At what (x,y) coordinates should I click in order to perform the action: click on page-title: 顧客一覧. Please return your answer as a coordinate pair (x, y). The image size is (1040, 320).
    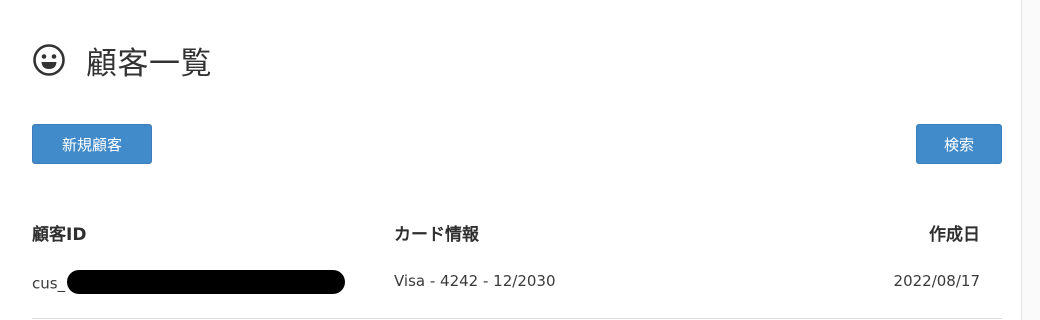
    Looking at the image, I should click on (149, 63).